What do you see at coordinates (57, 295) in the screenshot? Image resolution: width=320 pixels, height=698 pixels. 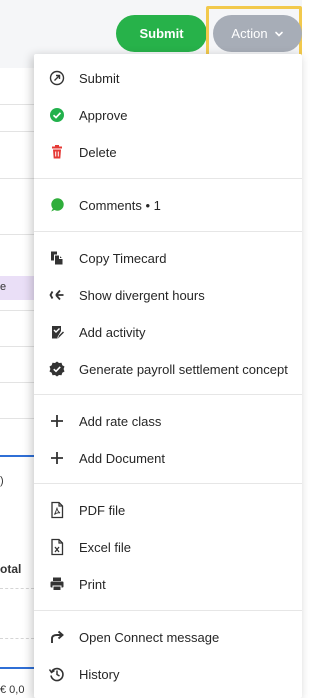 I see `divergent-icon` at bounding box center [57, 295].